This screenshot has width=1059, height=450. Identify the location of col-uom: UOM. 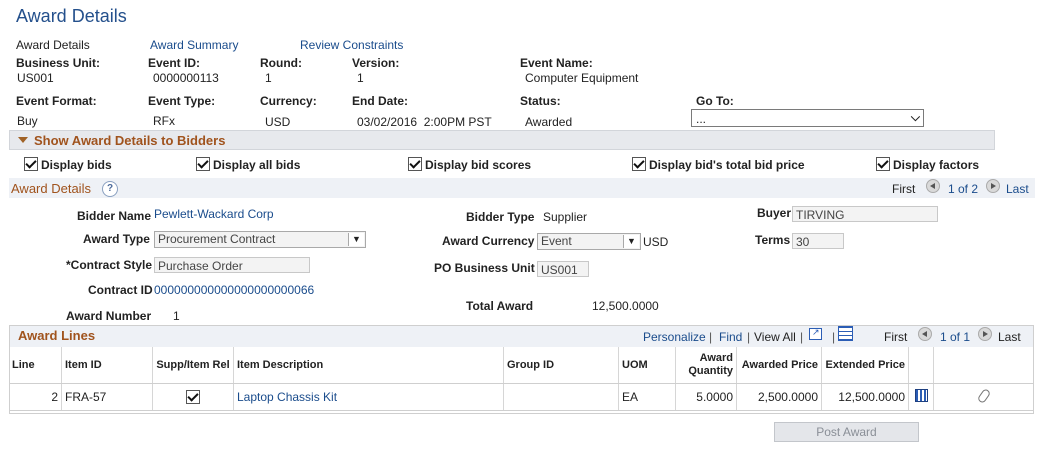
(647, 365).